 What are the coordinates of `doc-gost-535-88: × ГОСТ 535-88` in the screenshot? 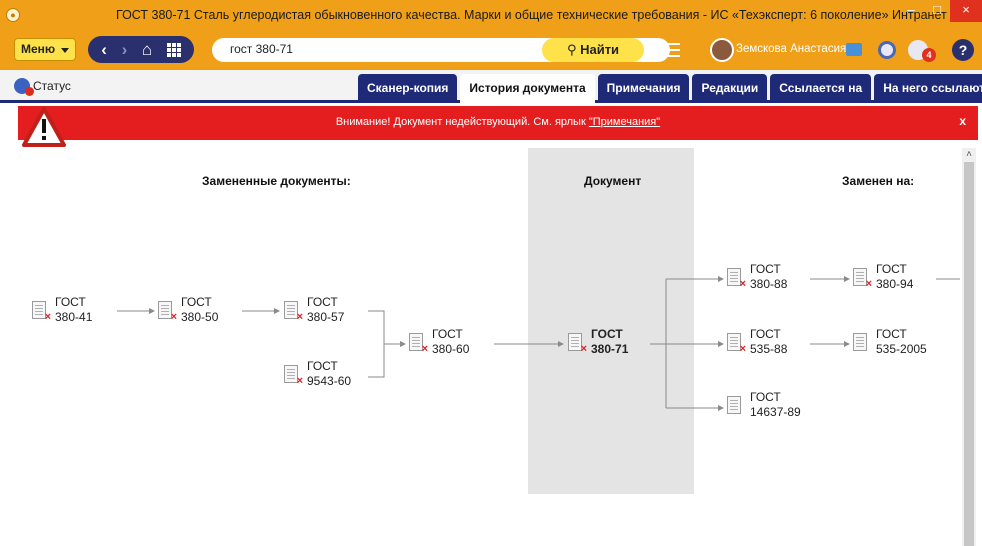 It's located at (757, 342).